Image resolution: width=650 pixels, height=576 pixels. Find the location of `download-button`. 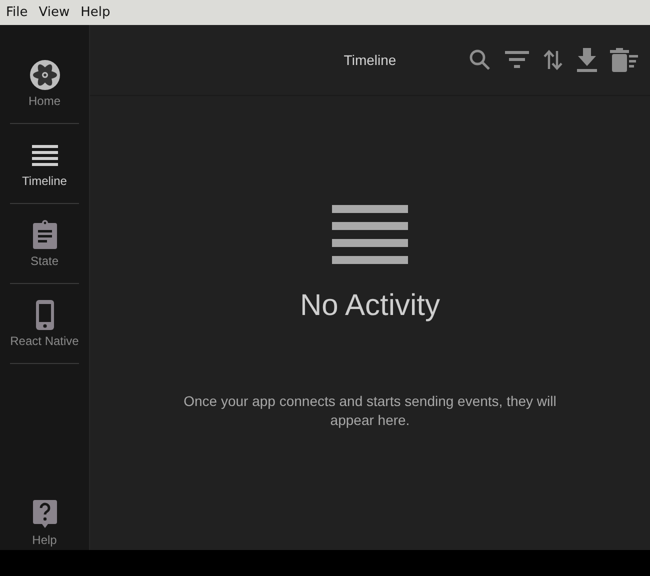

download-button is located at coordinates (587, 60).